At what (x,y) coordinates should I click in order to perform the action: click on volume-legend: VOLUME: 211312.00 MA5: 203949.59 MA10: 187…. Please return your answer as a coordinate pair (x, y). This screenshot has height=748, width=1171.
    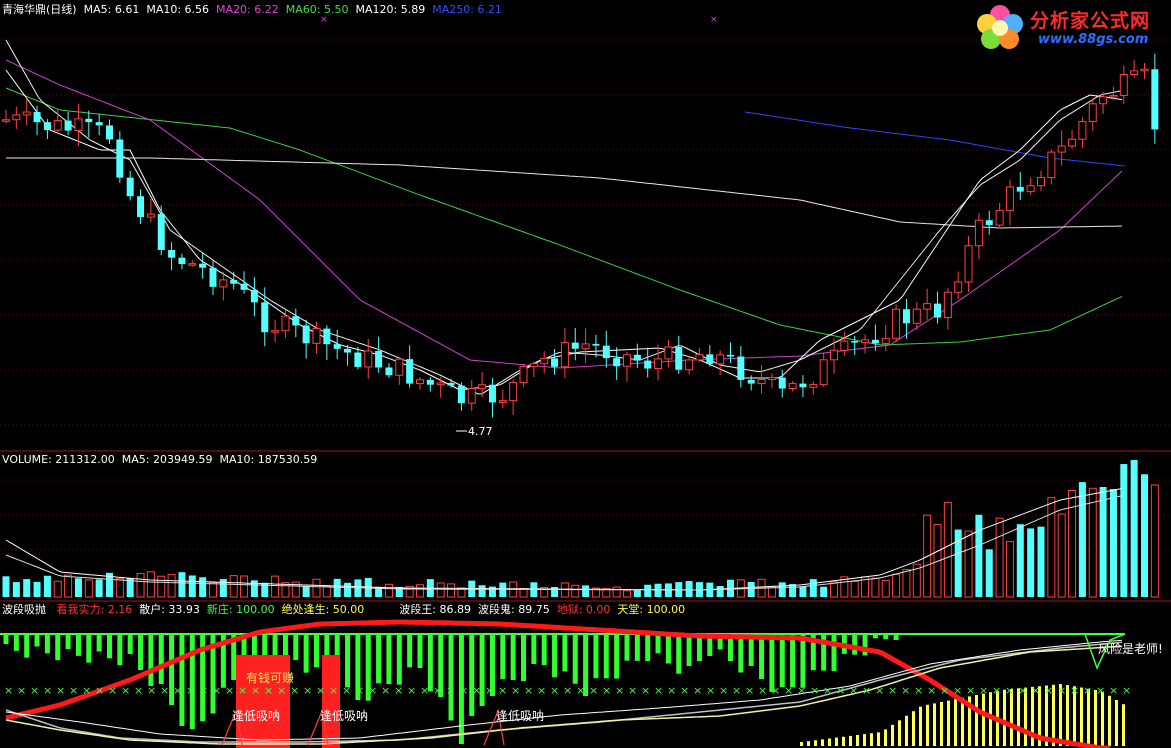
    Looking at the image, I should click on (163, 460).